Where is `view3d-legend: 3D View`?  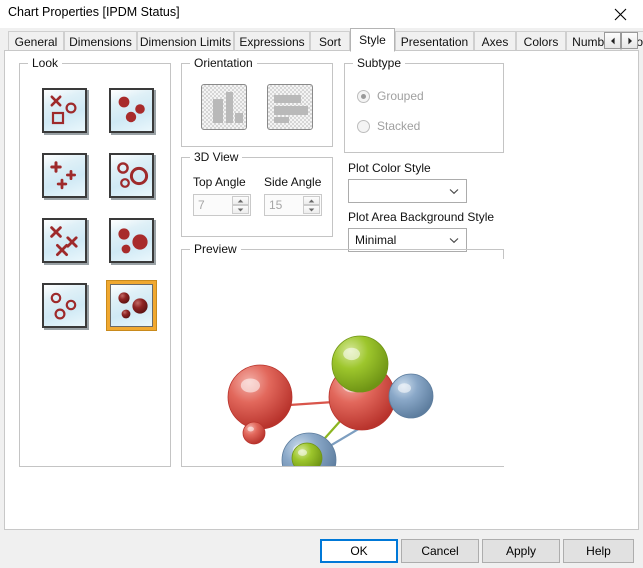 view3d-legend: 3D View is located at coordinates (216, 157).